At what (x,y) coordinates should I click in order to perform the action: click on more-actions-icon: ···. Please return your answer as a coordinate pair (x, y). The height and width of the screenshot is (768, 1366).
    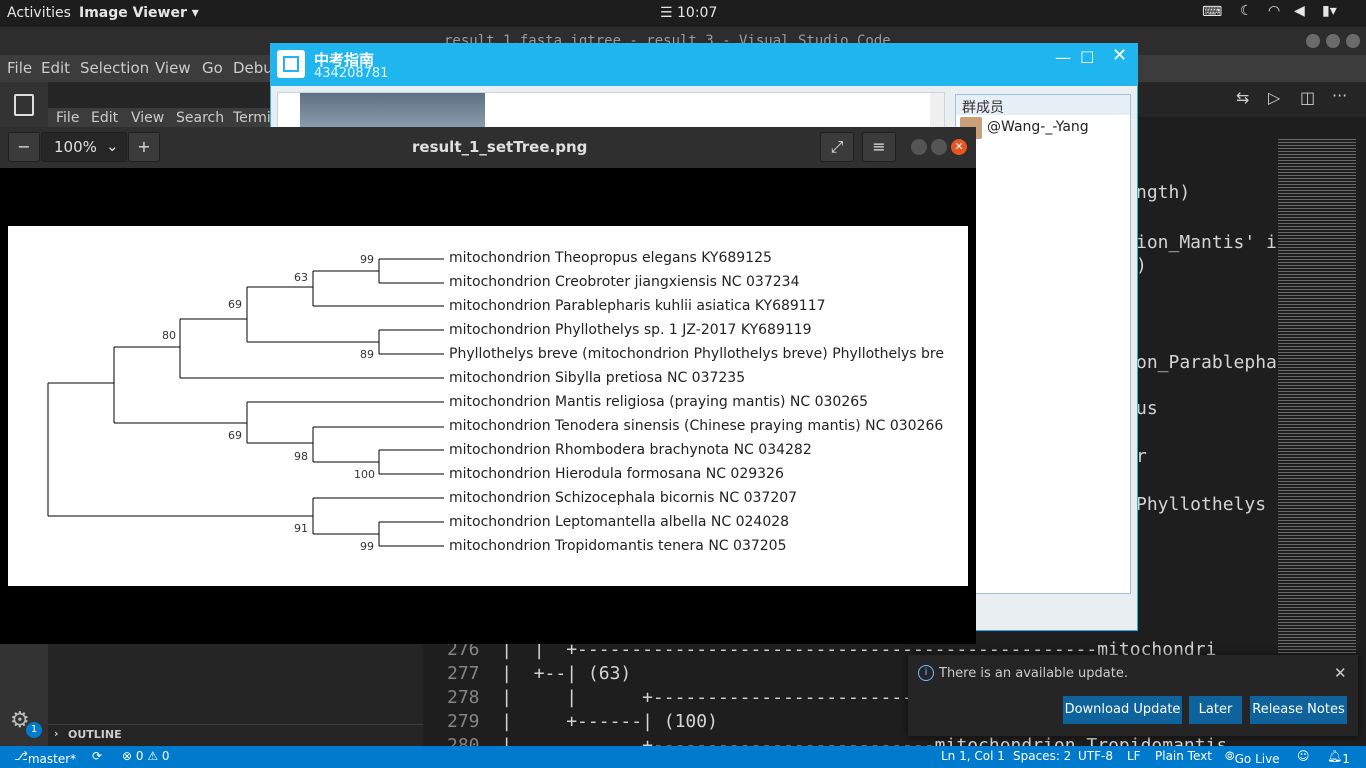
    Looking at the image, I should click on (1339, 95).